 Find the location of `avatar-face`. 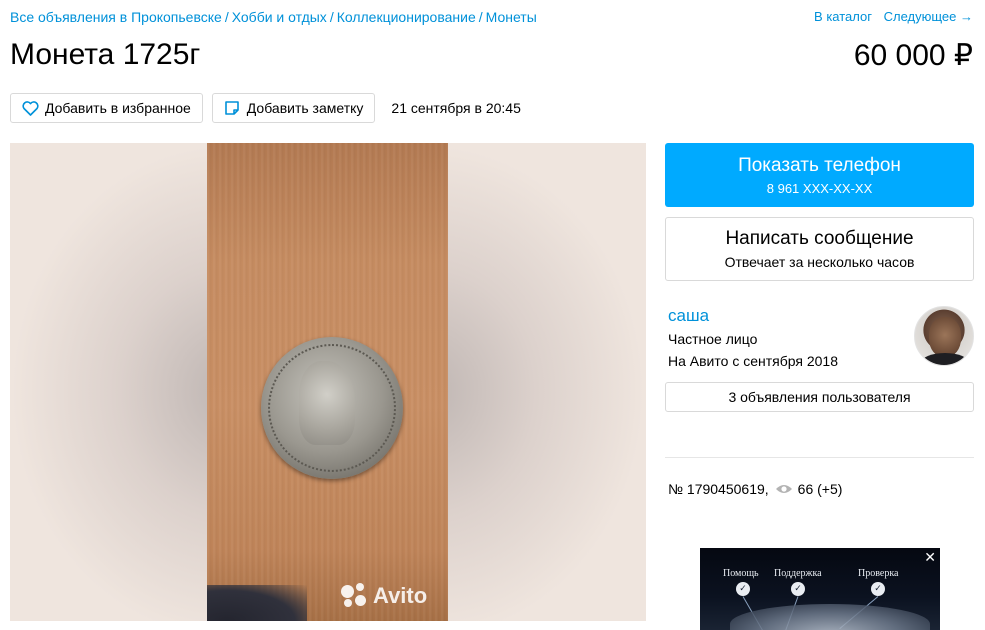

avatar-face is located at coordinates (945, 337).